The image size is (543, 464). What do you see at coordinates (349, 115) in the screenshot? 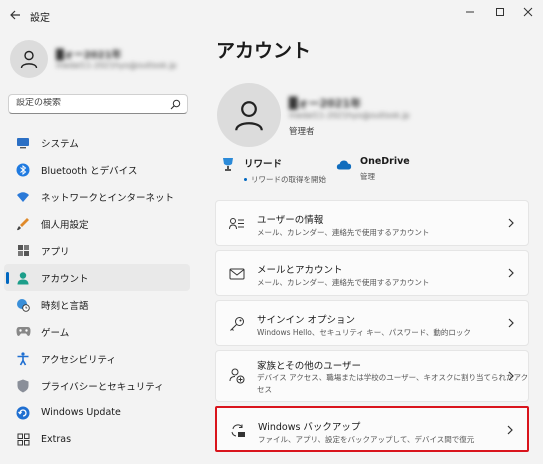
I see `main-email: medal11-2021hyo@outlook.jp` at bounding box center [349, 115].